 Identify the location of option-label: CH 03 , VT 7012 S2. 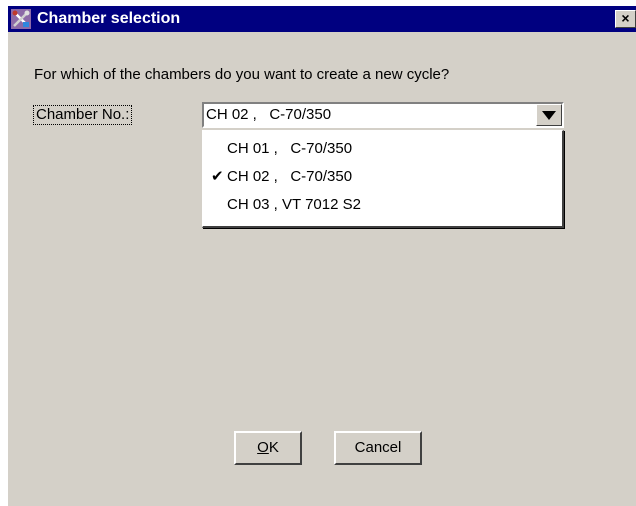
(294, 204).